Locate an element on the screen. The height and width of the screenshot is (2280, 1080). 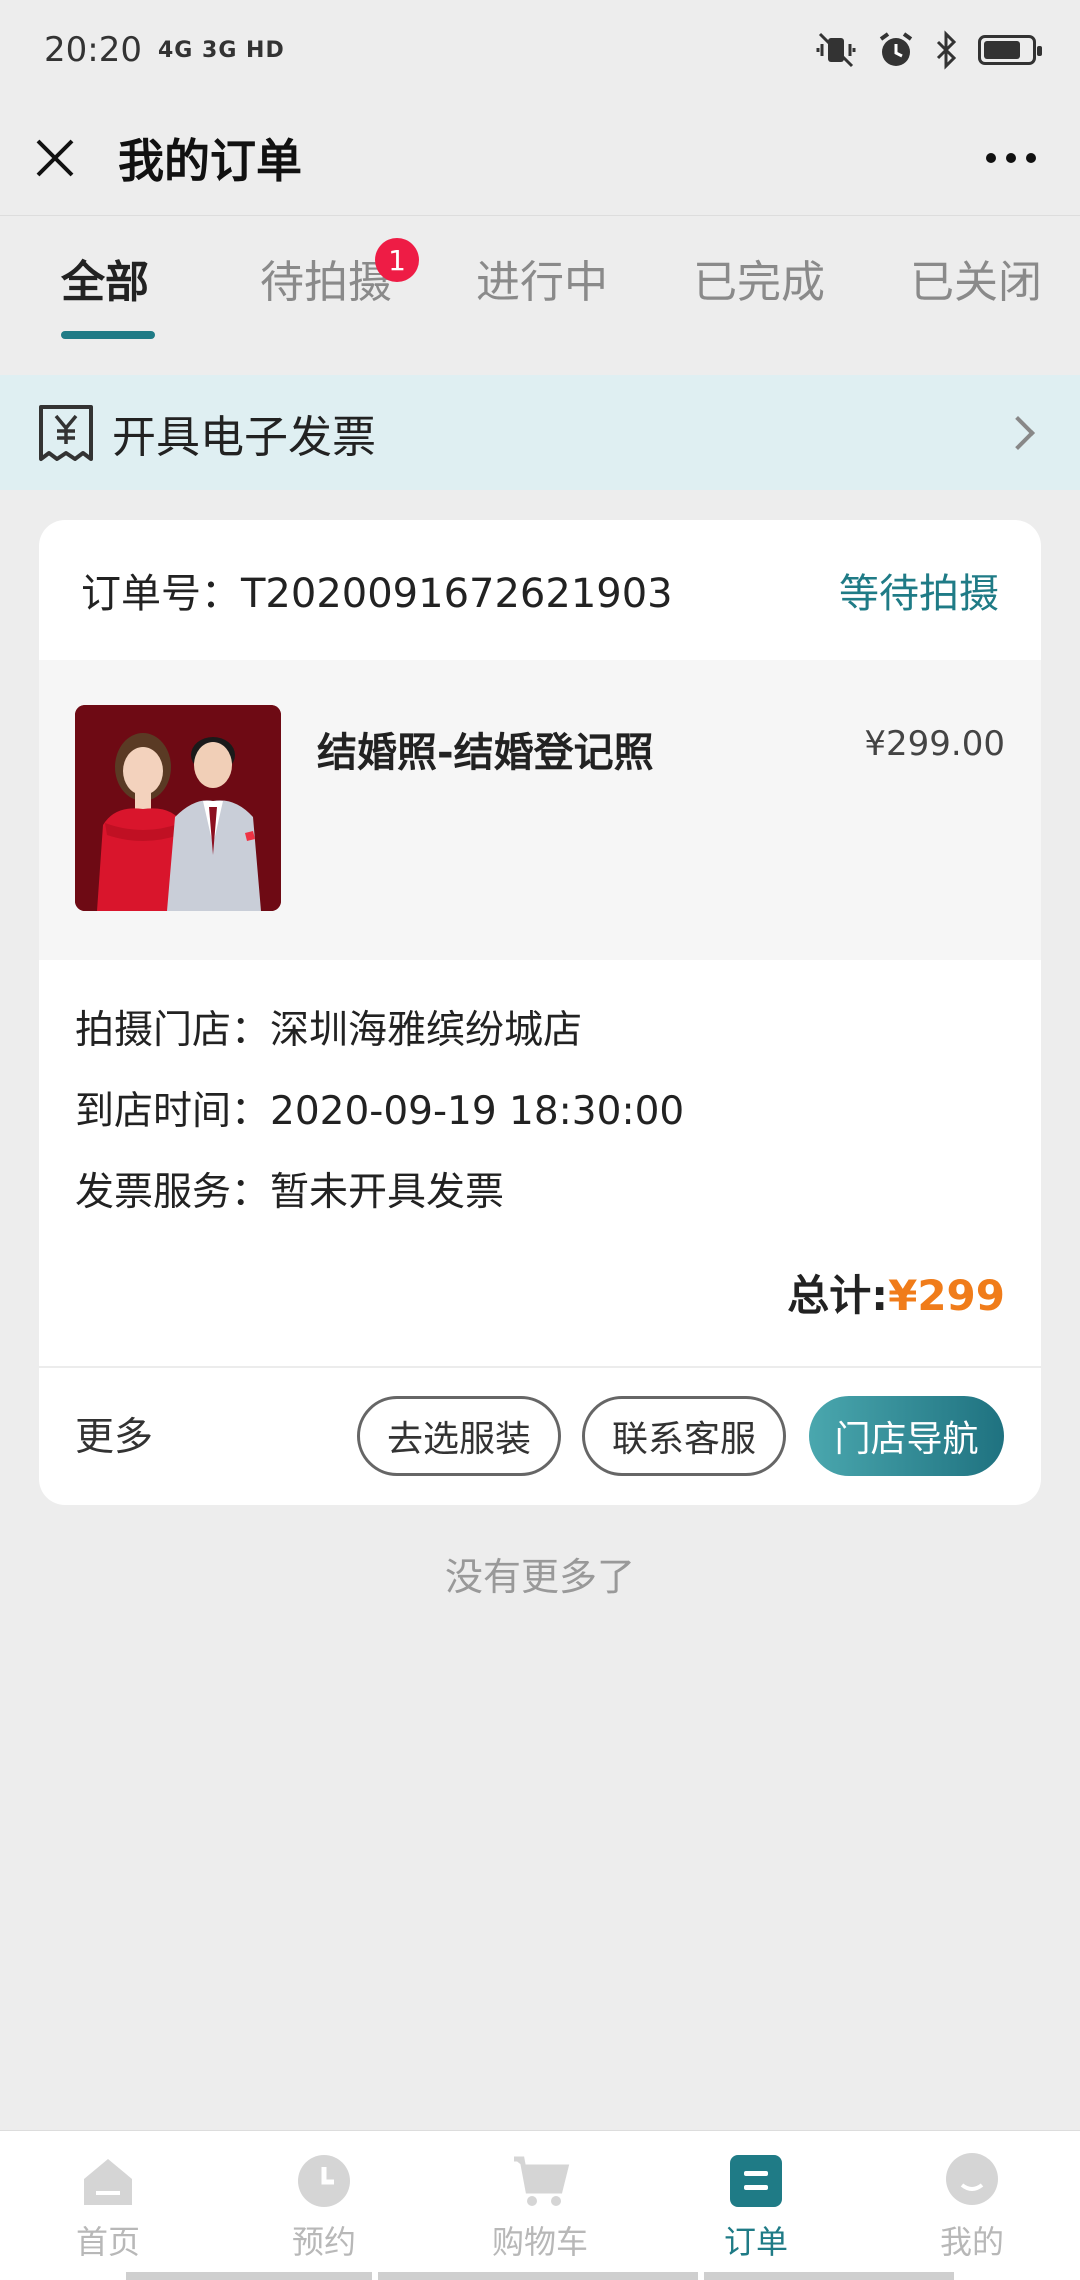
product-name: 结婚照-结婚登记照 is located at coordinates (485, 753).